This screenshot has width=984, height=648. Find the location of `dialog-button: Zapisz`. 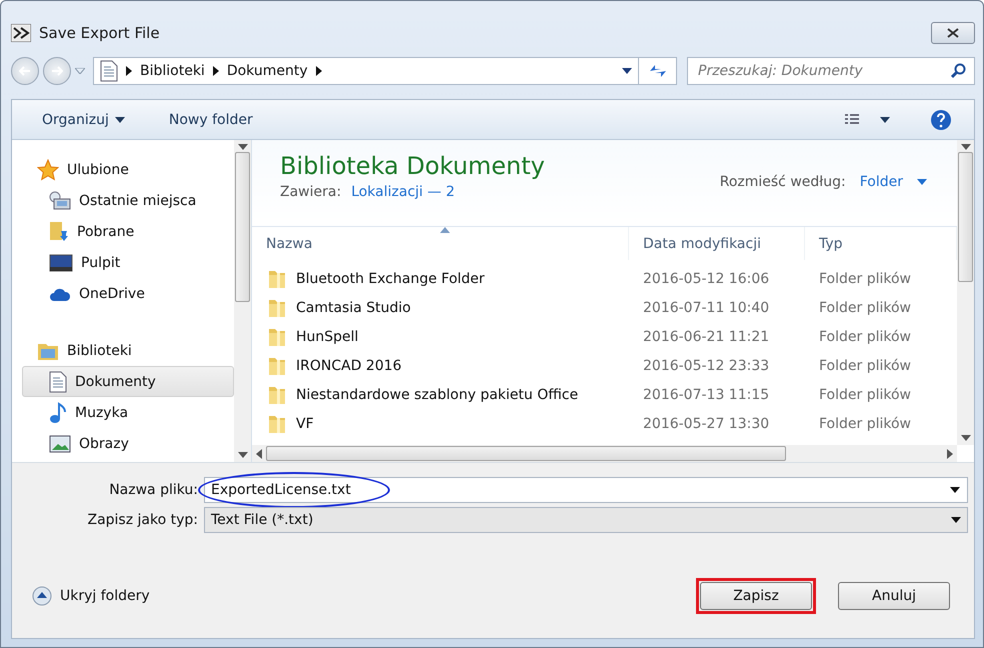

dialog-button: Zapisz is located at coordinates (756, 596).